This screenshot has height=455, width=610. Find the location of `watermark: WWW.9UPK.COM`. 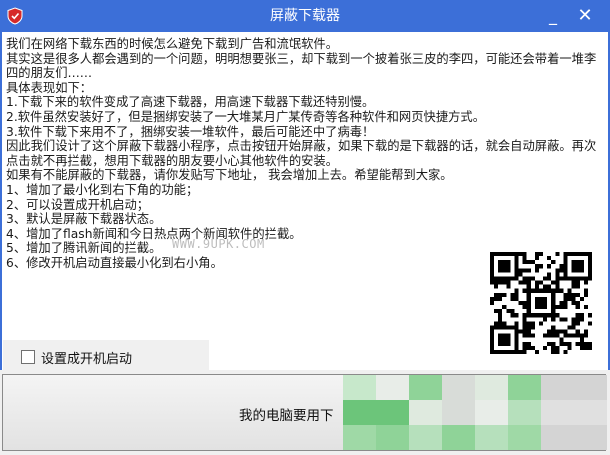

watermark: WWW.9UPK.COM is located at coordinates (218, 244).